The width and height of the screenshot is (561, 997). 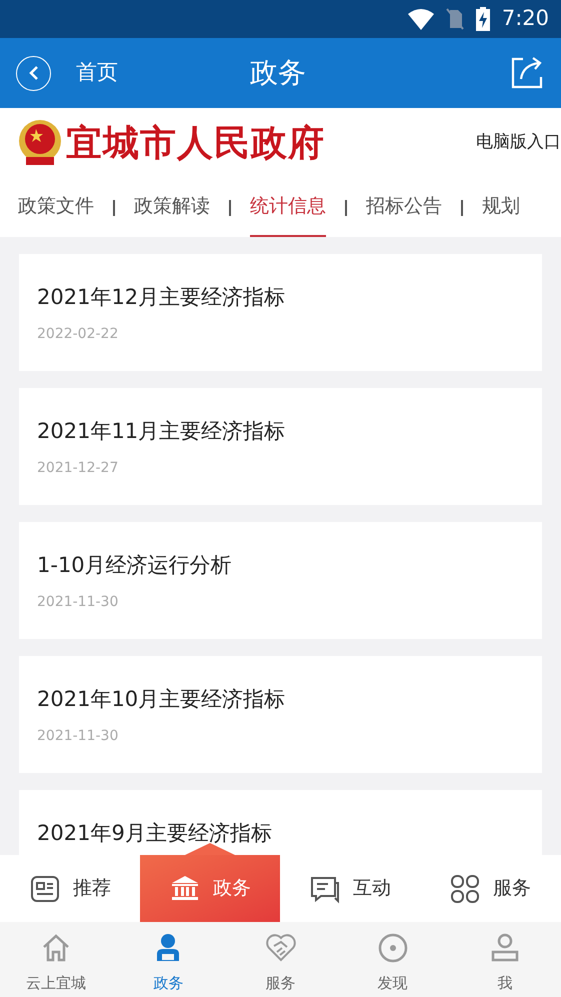 I want to click on nav-tab: 发现, so click(x=392, y=959).